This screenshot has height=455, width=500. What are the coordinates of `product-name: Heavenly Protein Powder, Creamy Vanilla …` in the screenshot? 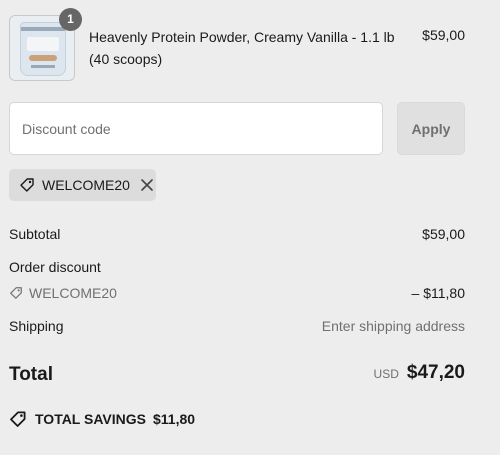 It's located at (242, 48).